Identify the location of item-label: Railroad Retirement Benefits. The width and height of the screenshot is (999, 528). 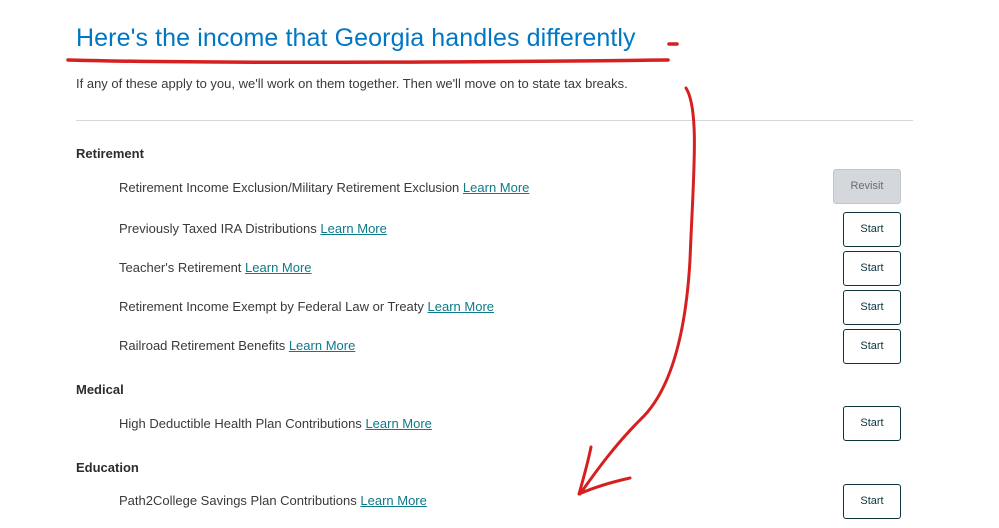
(202, 345).